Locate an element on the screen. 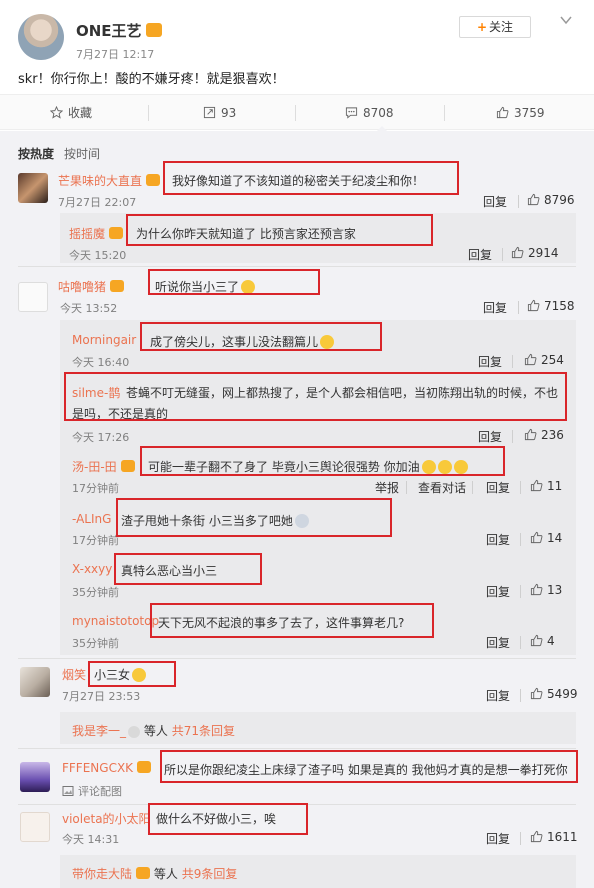 This screenshot has width=594, height=888. favorite-label: 收藏 is located at coordinates (80, 113).